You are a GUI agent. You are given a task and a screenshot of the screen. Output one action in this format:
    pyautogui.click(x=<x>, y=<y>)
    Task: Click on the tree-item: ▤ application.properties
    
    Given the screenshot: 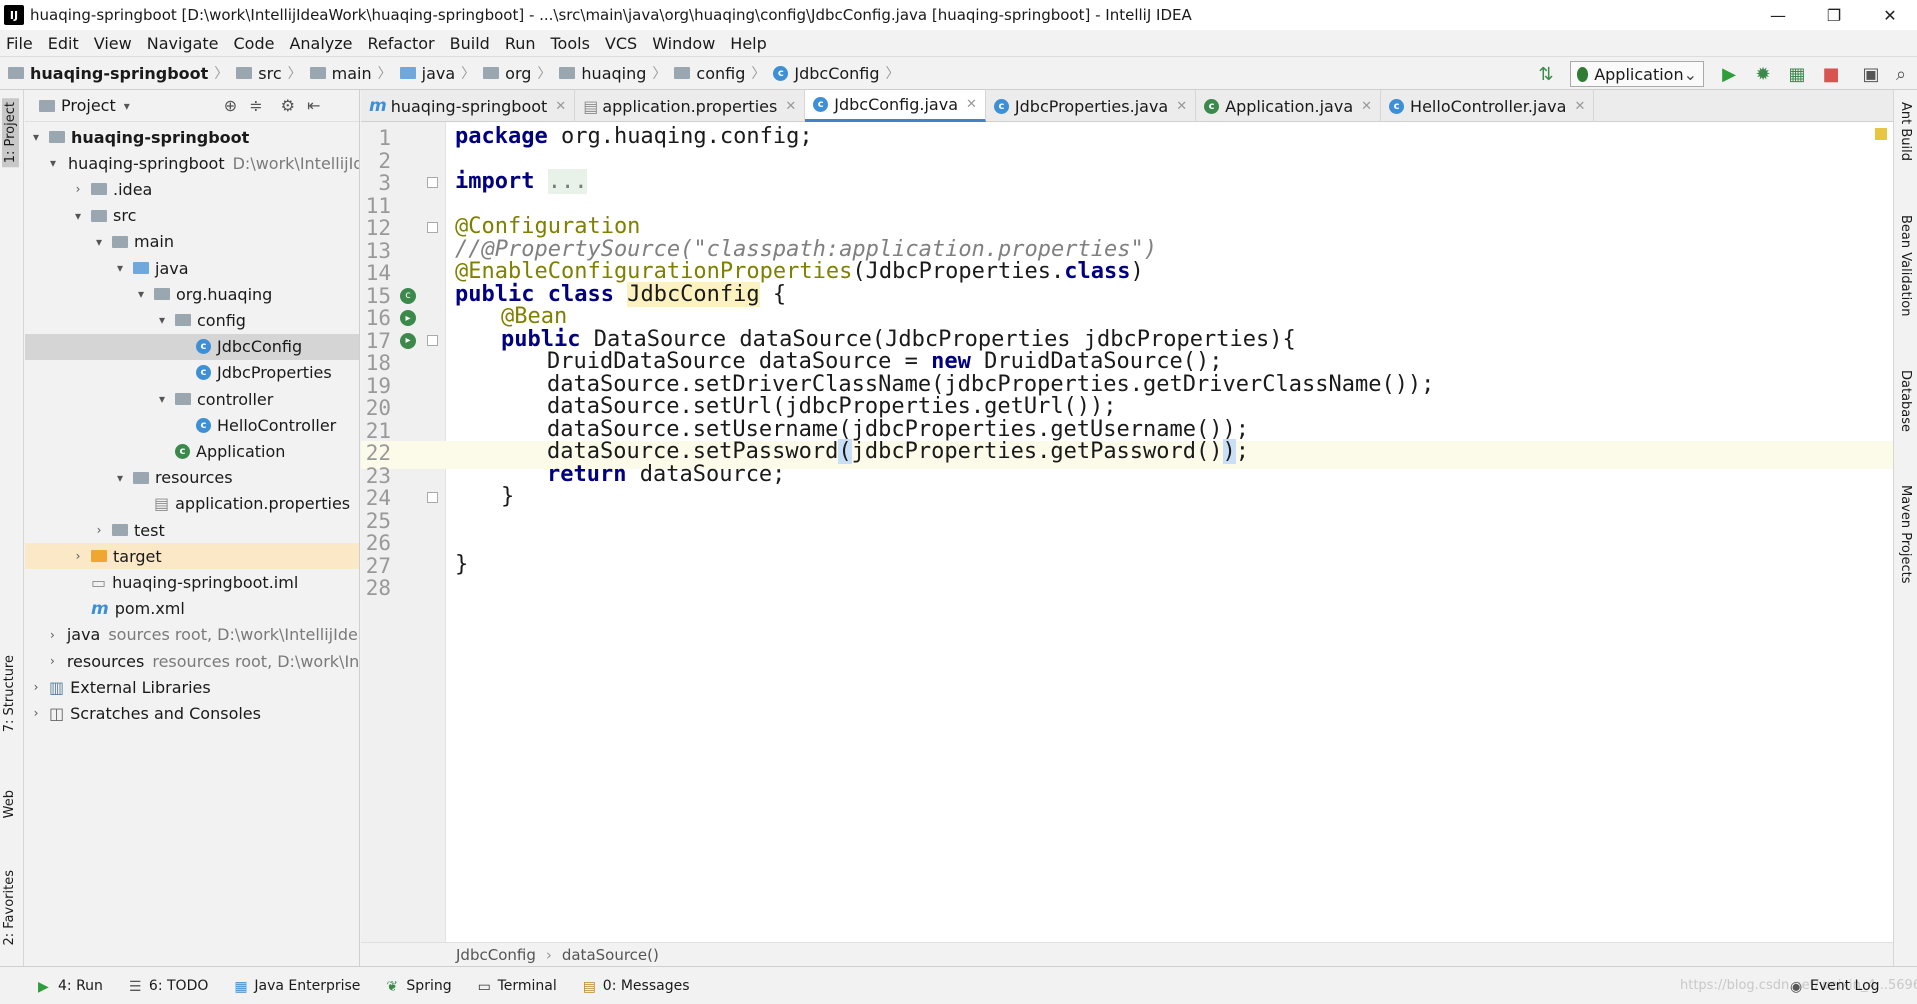 What is the action you would take?
    pyautogui.click(x=192, y=504)
    